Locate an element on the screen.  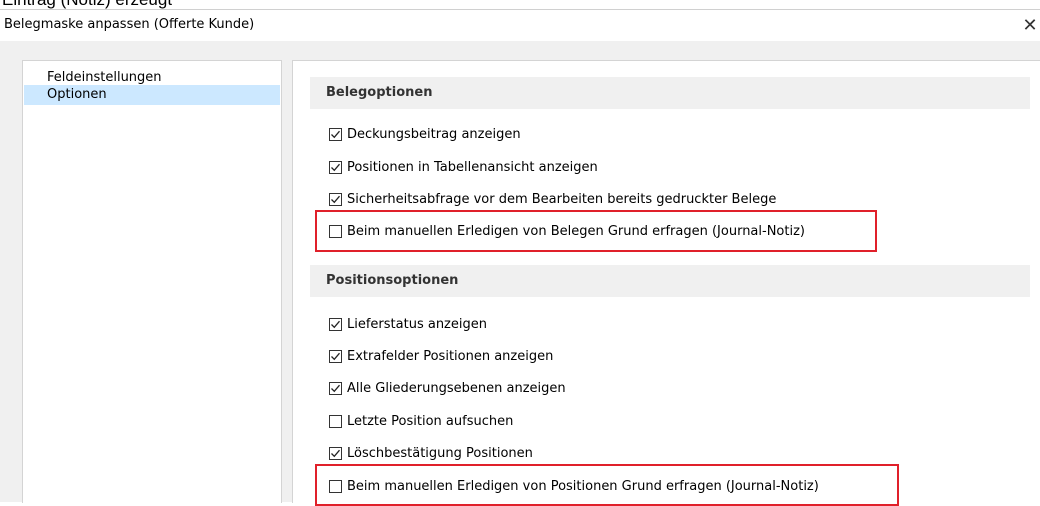
option-label: Letzte Position aufsuchen is located at coordinates (430, 421).